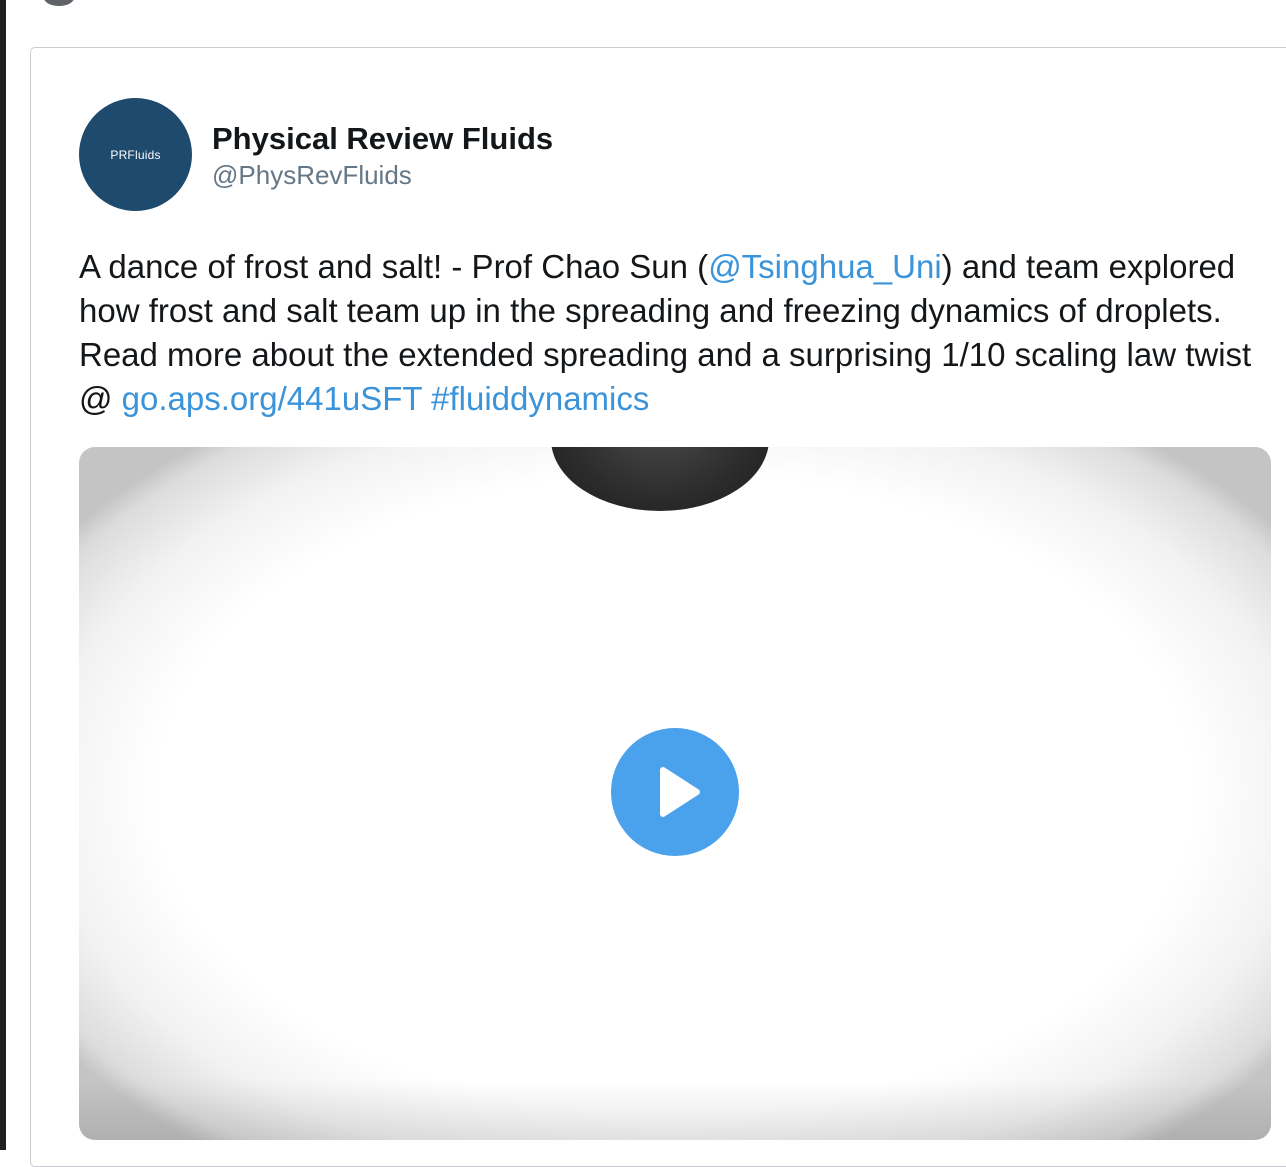 This screenshot has width=1286, height=1167. What do you see at coordinates (3, 575) in the screenshot?
I see `window-edge` at bounding box center [3, 575].